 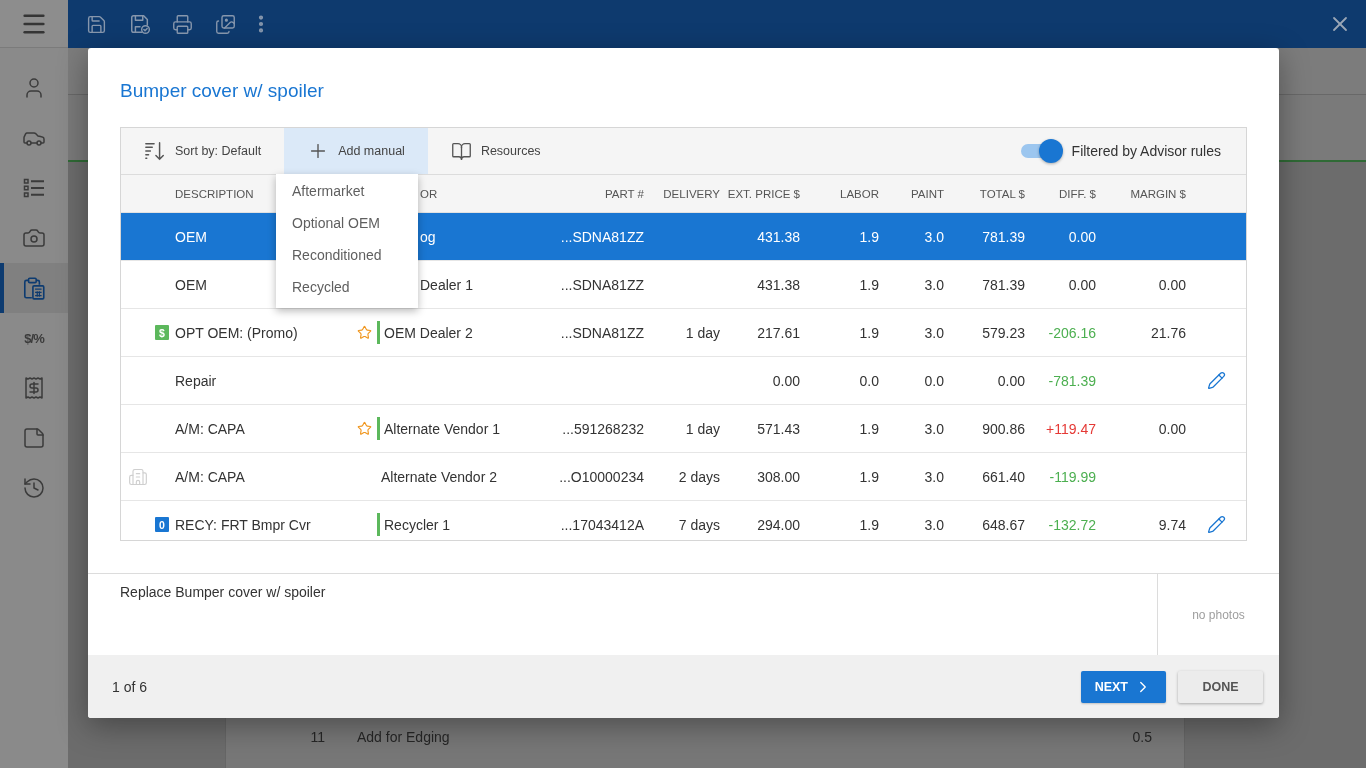 I want to click on book-icon, so click(x=461, y=151).